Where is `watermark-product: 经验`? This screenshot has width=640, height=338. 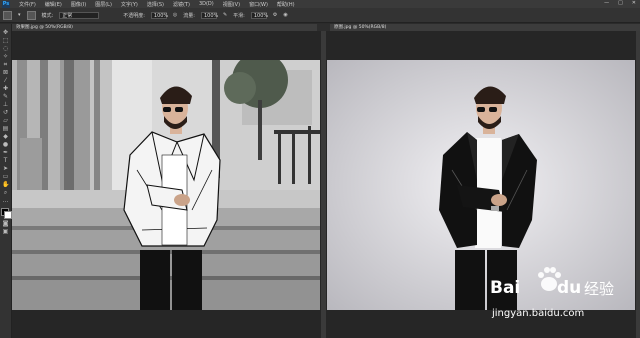
watermark-product: 经验 is located at coordinates (599, 289).